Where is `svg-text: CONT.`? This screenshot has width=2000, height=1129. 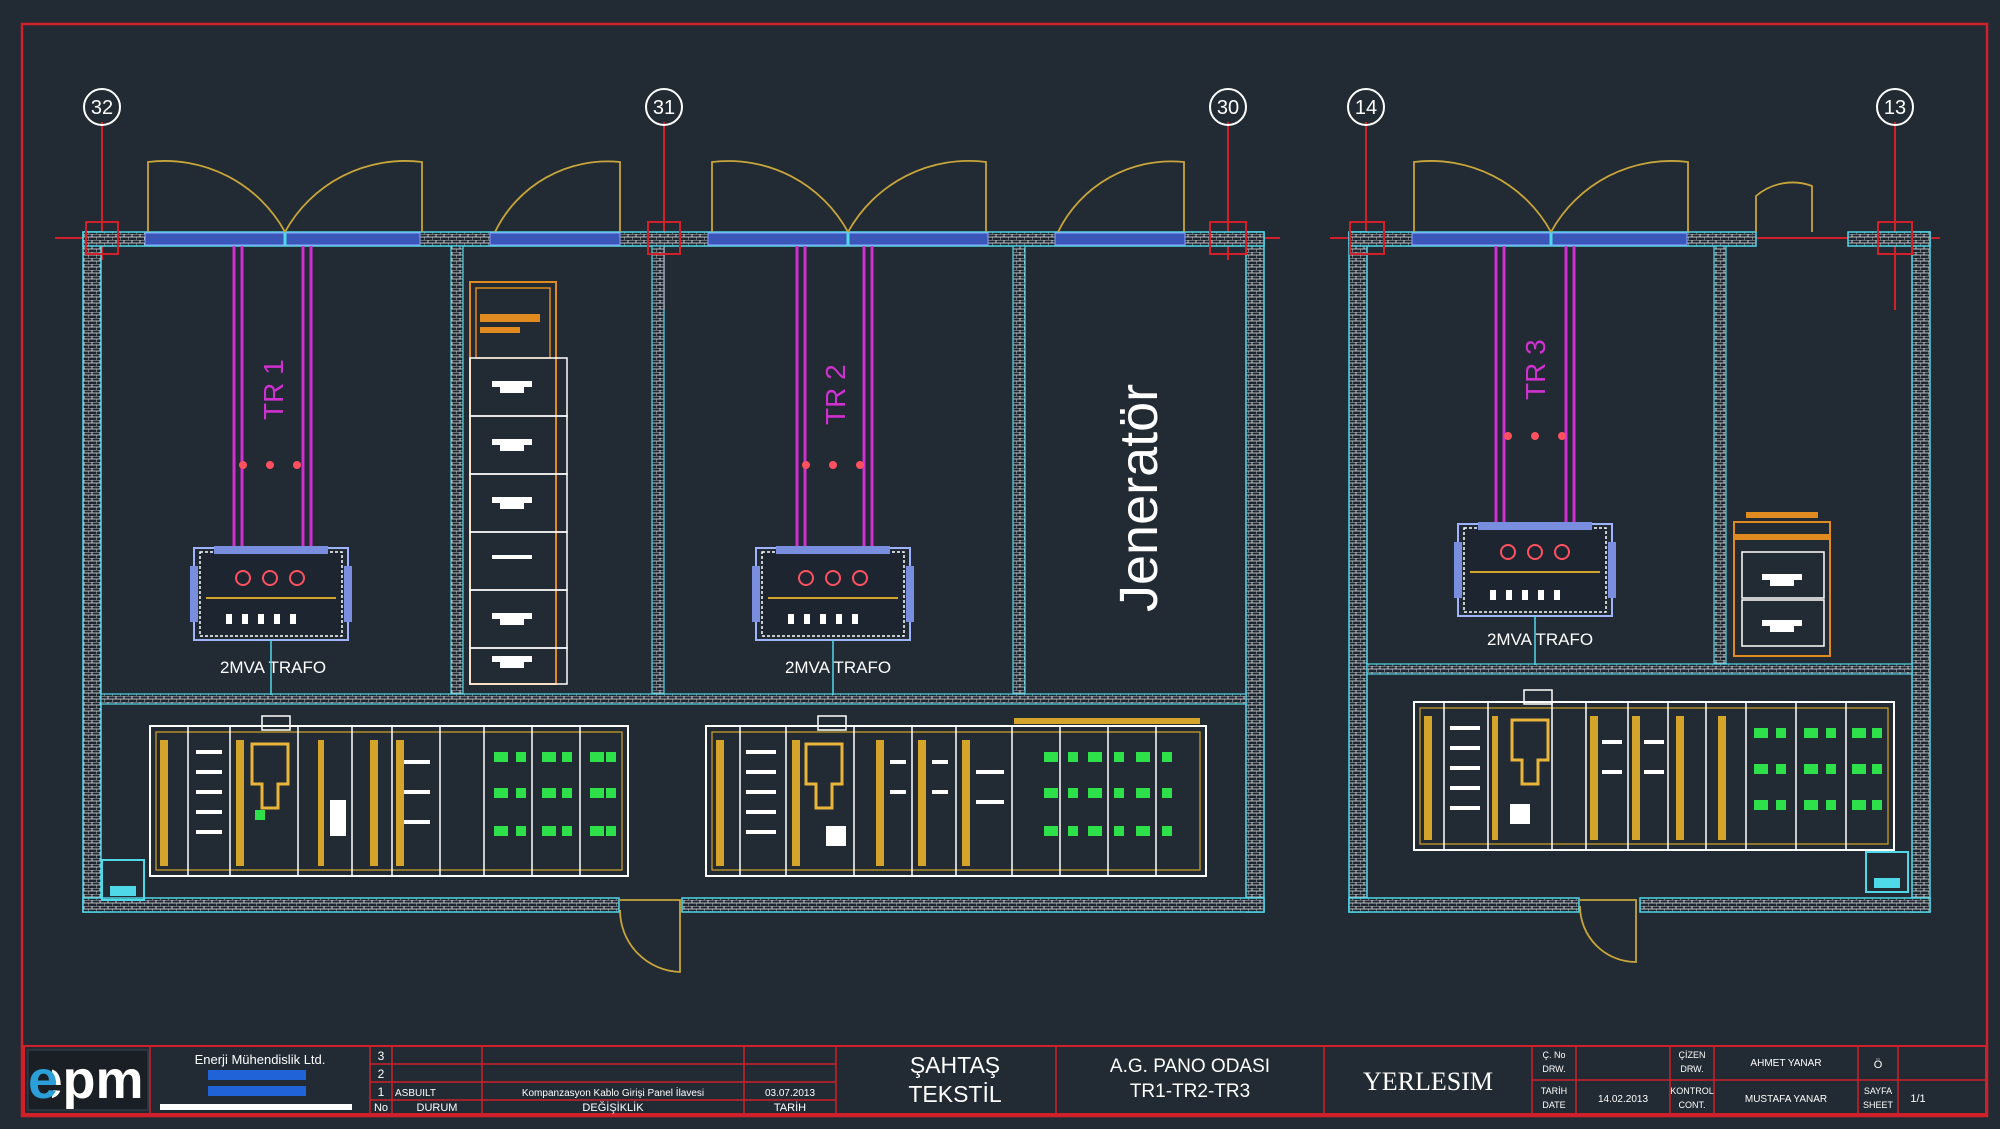 svg-text: CONT. is located at coordinates (1692, 1105).